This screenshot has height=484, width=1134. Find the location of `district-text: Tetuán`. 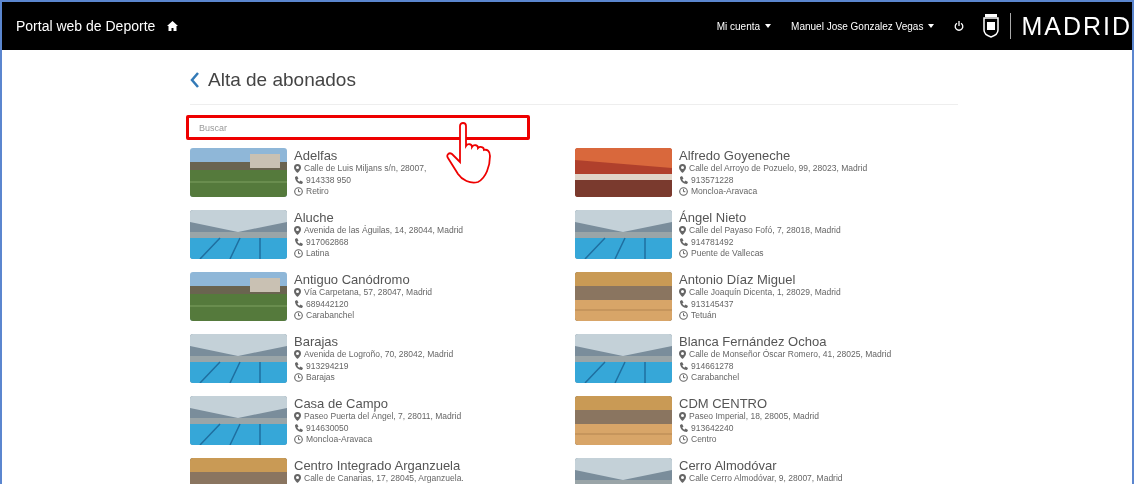

district-text: Tetuán is located at coordinates (704, 316).